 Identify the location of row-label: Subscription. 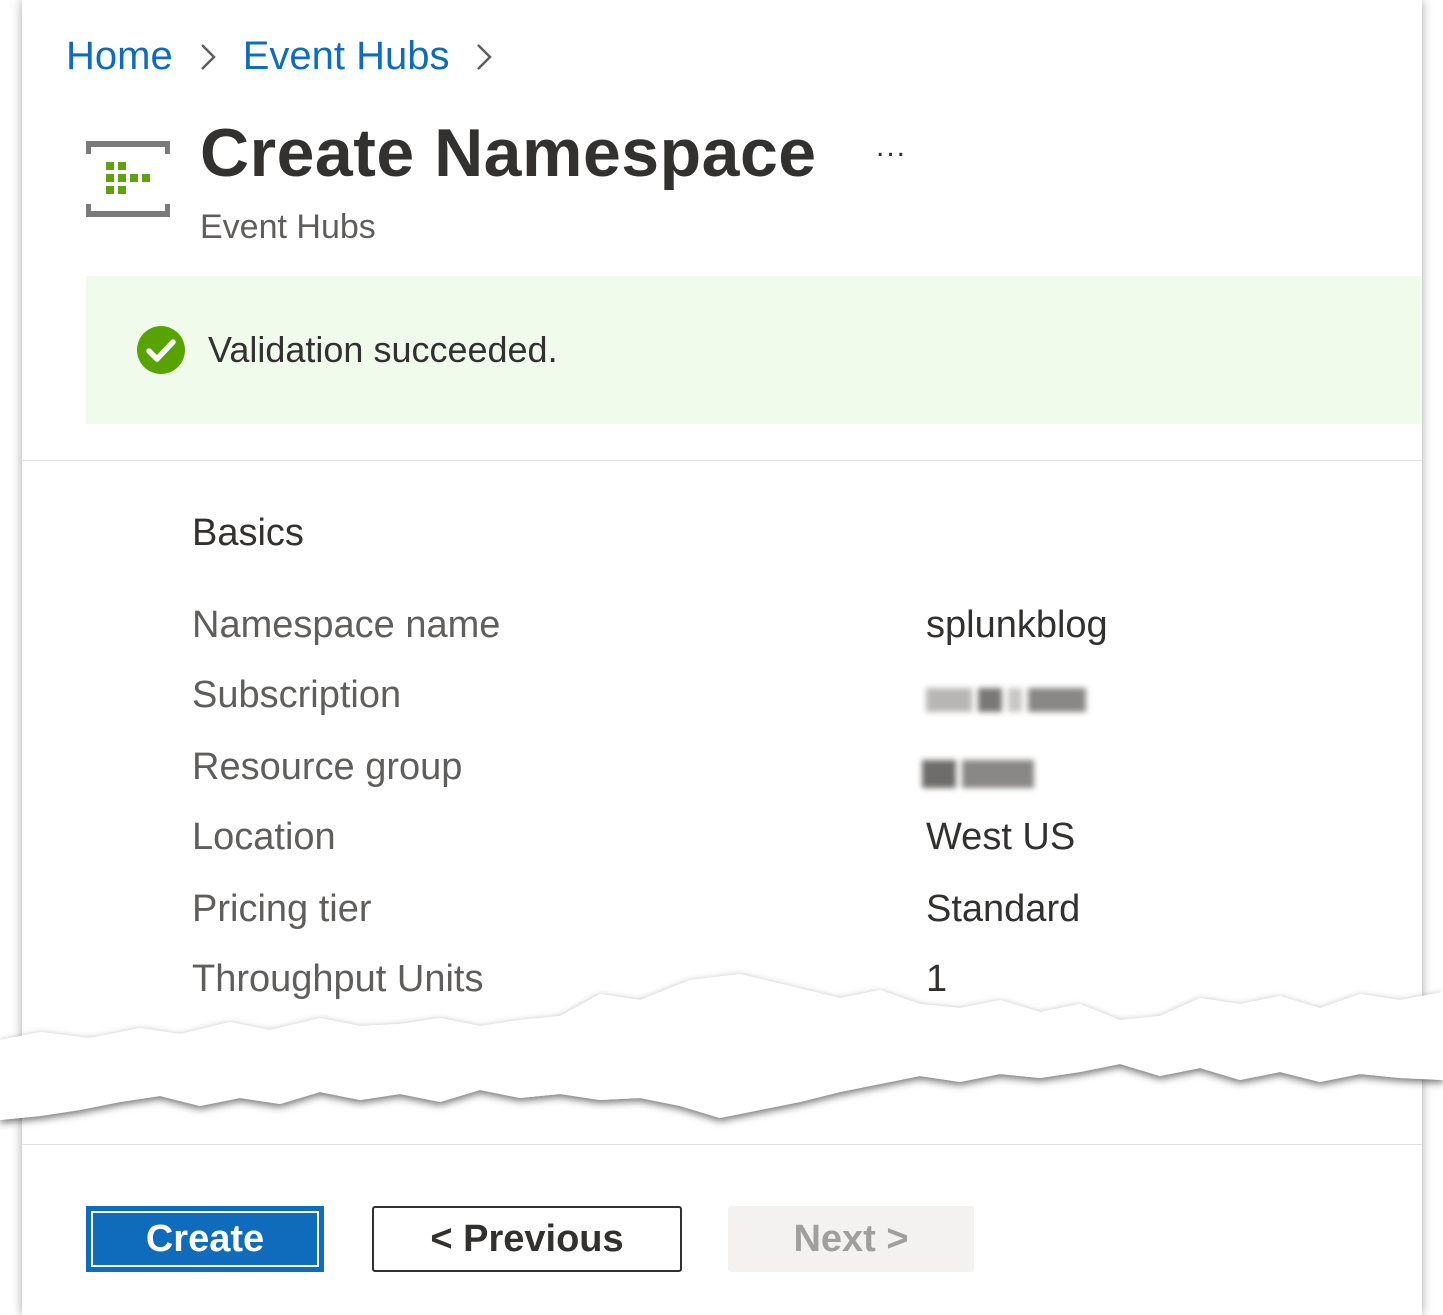
(297, 695).